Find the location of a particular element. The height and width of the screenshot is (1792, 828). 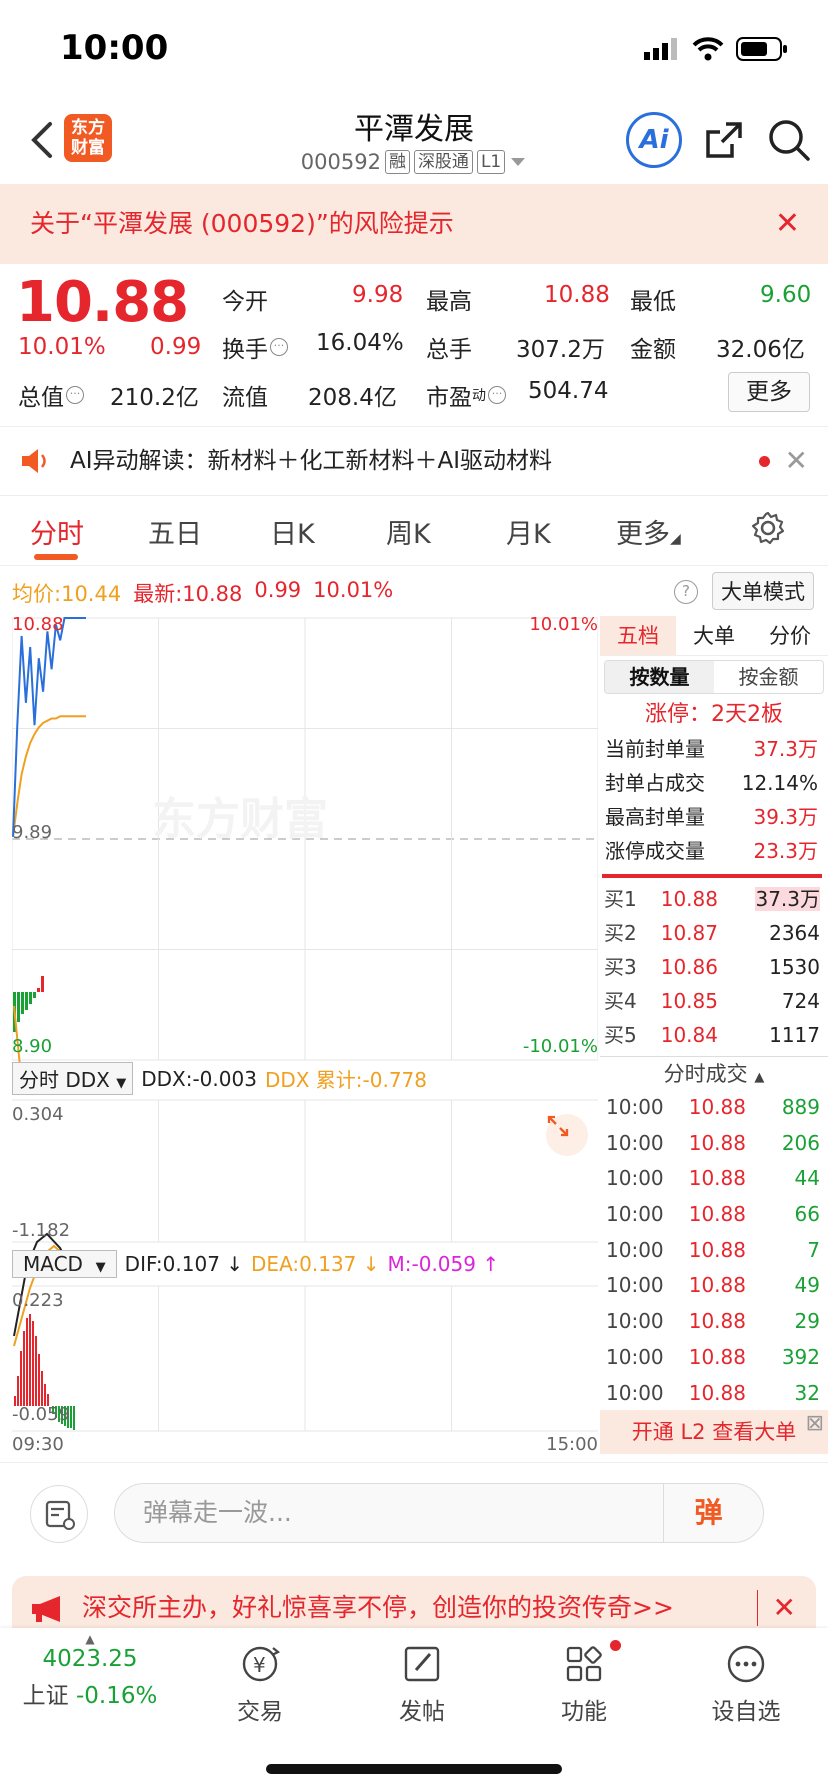

market-cap-value: 210.2亿 is located at coordinates (154, 398).